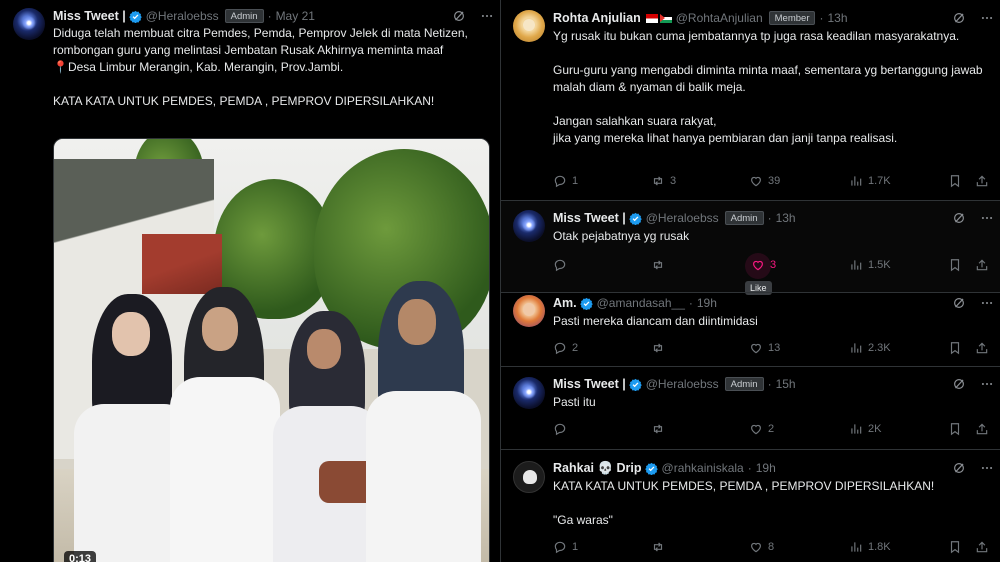  Describe the element at coordinates (663, 181) in the screenshot. I see `repost-button: 3` at that location.